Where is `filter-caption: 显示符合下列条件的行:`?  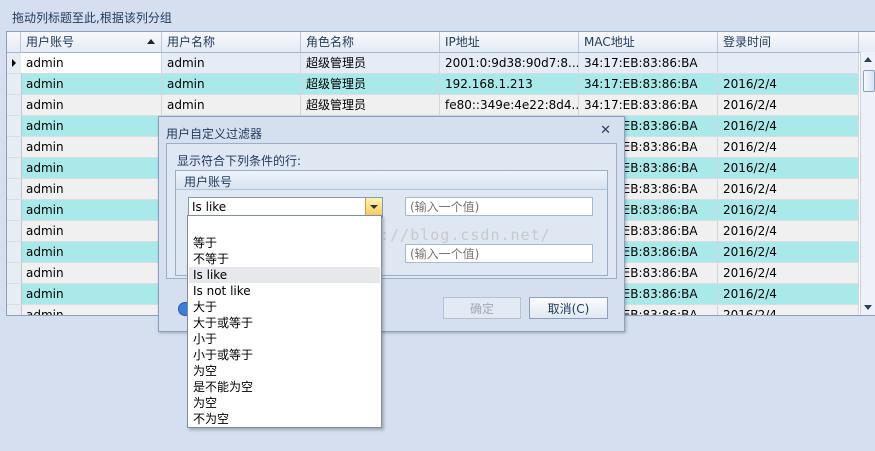 filter-caption: 显示符合下列条件的行: is located at coordinates (239, 161).